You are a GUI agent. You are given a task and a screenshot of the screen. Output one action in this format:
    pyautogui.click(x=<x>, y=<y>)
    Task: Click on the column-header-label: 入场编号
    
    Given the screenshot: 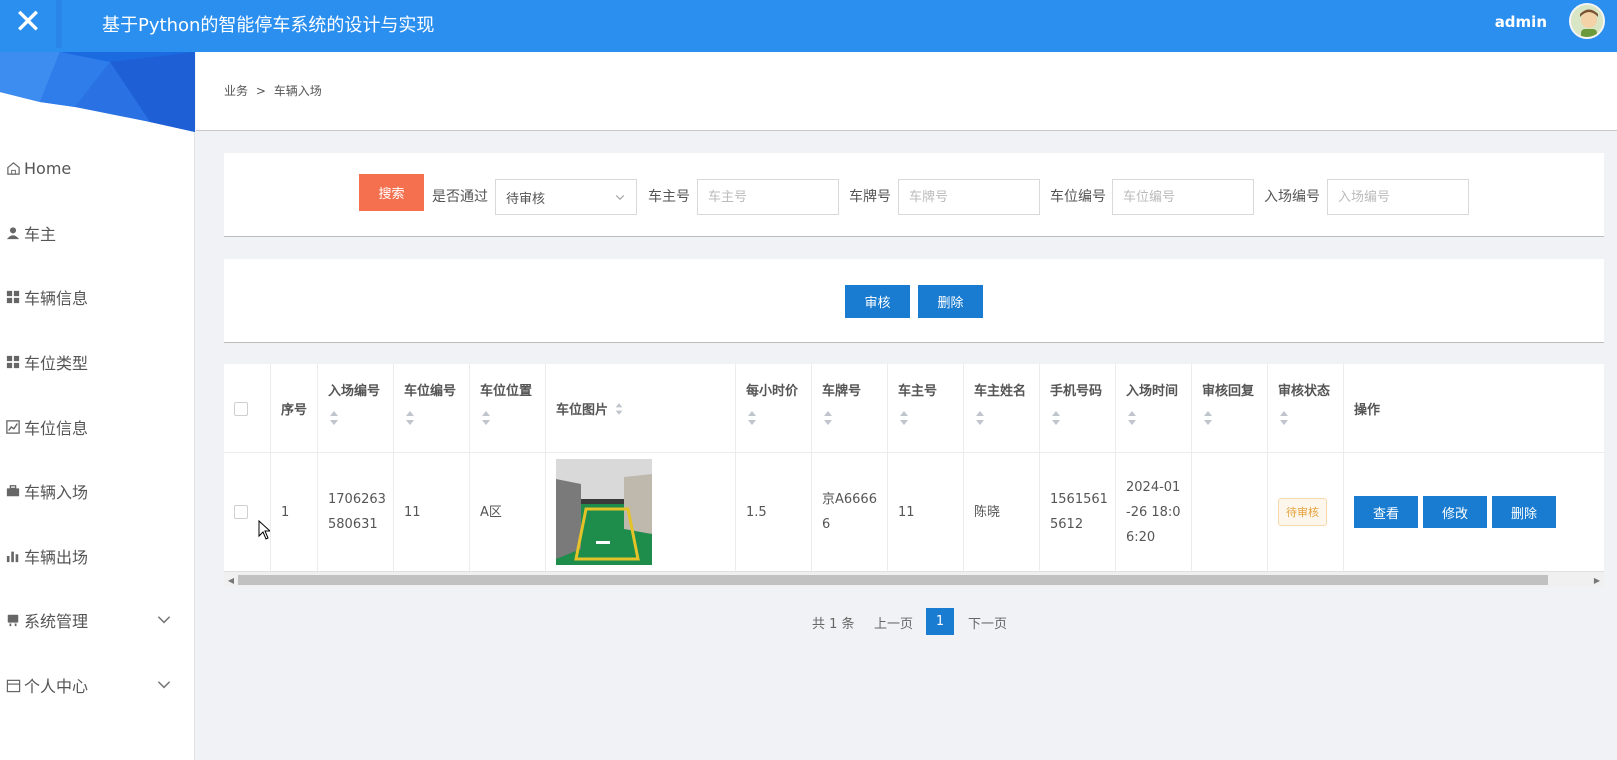 What is the action you would take?
    pyautogui.click(x=354, y=391)
    